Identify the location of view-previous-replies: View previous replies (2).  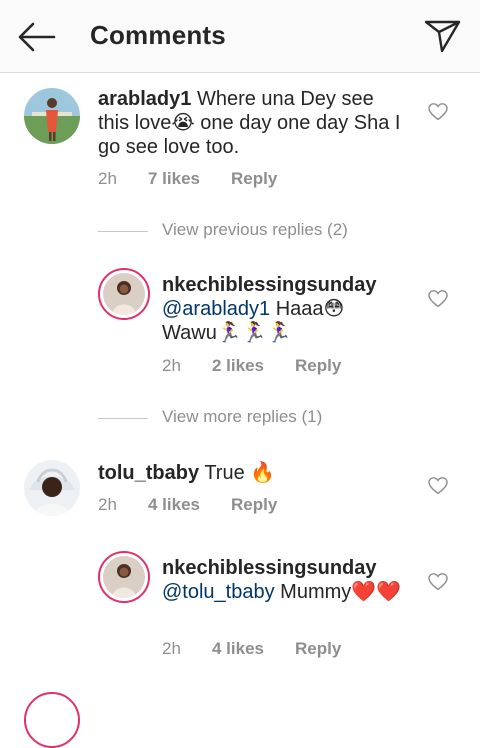
(248, 231).